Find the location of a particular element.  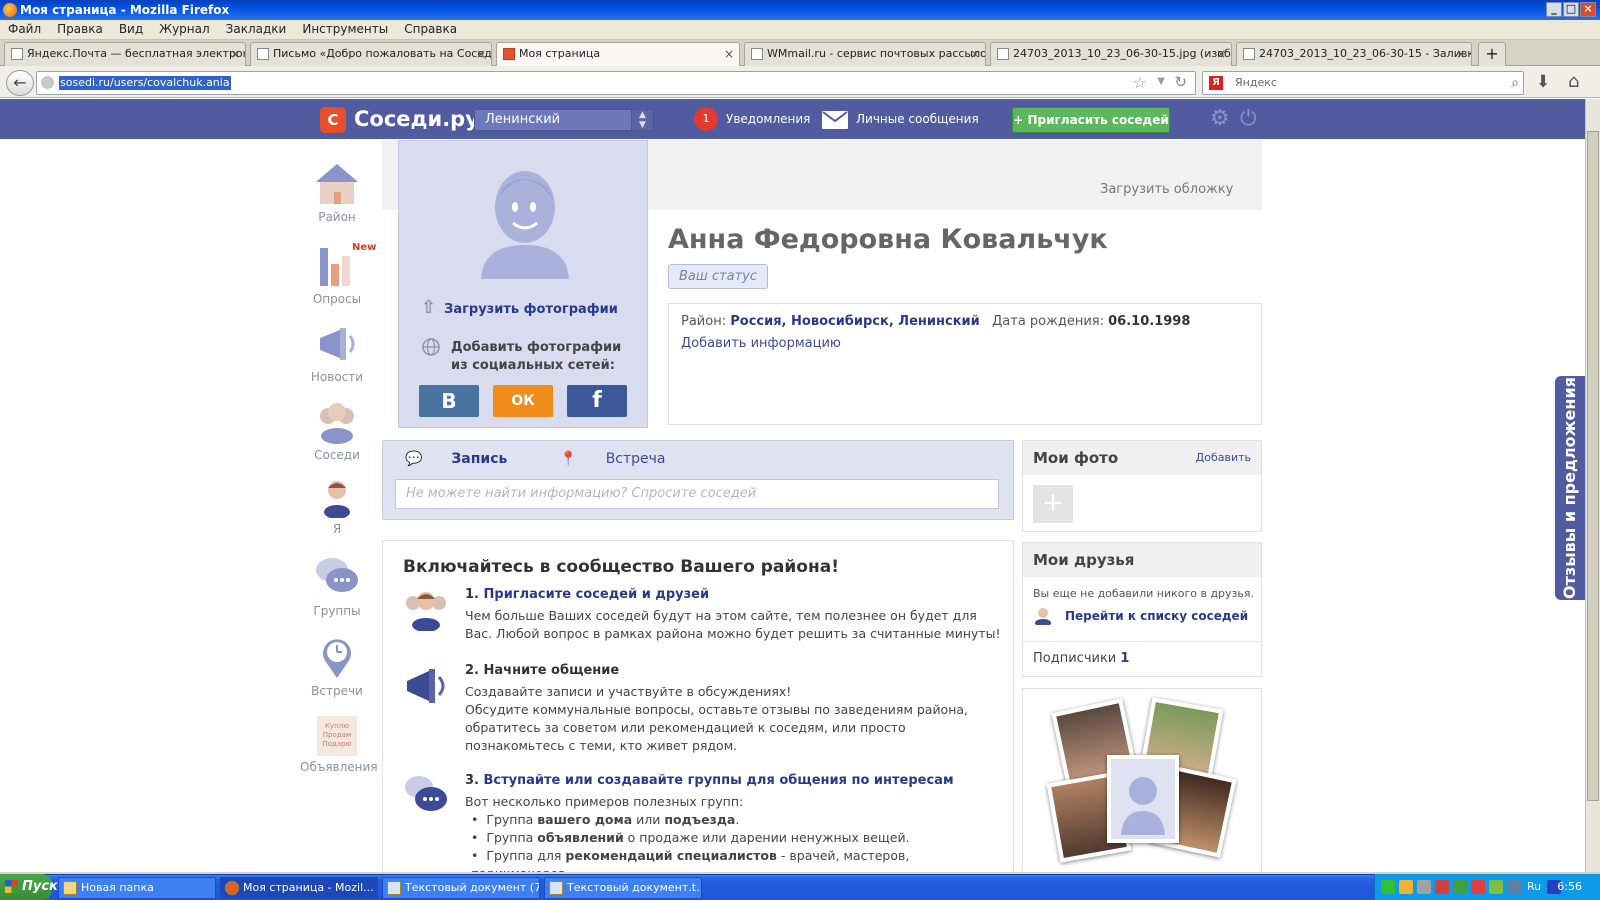

menu-help: Справка is located at coordinates (430, 29).